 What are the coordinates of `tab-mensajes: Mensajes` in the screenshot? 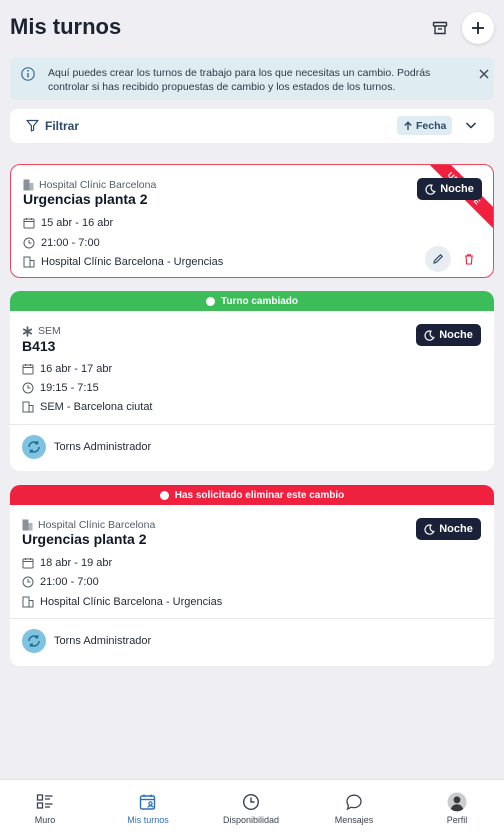 It's located at (354, 808).